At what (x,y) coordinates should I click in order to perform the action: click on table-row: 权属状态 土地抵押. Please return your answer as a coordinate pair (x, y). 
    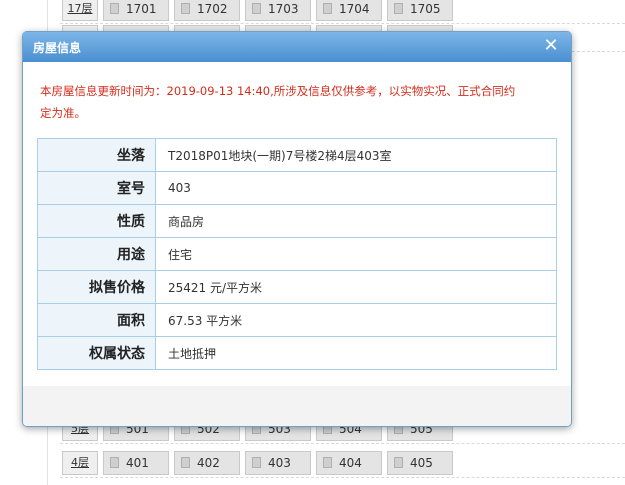
    Looking at the image, I should click on (297, 353).